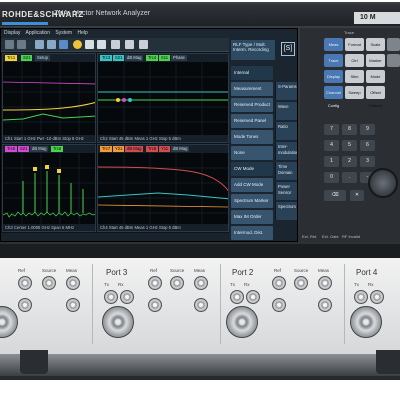  What do you see at coordinates (286, 131) in the screenshot?
I see `softkey-ratio: Ratio` at bounding box center [286, 131].